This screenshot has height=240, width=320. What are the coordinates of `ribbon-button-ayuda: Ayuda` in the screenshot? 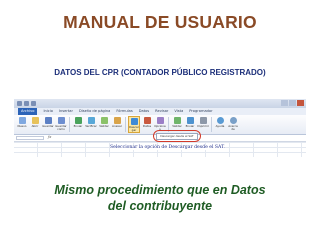 It's located at (220, 124).